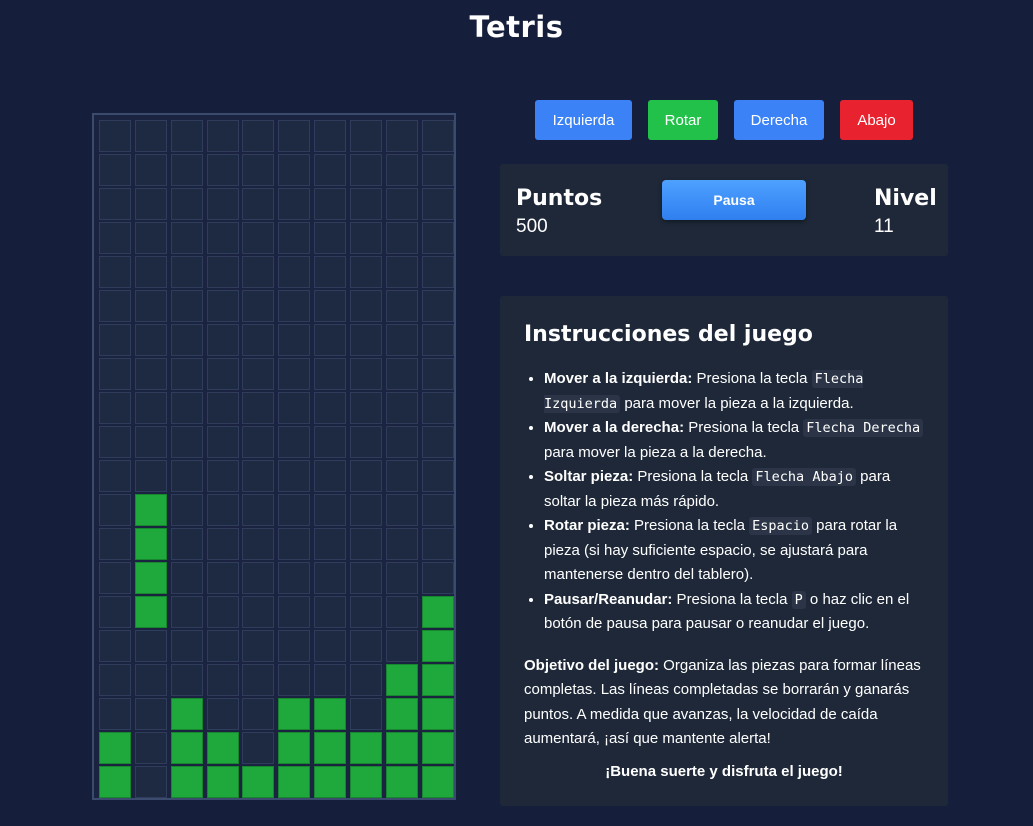 The height and width of the screenshot is (826, 1033). Describe the element at coordinates (559, 198) in the screenshot. I see `points-label: Puntos` at that location.